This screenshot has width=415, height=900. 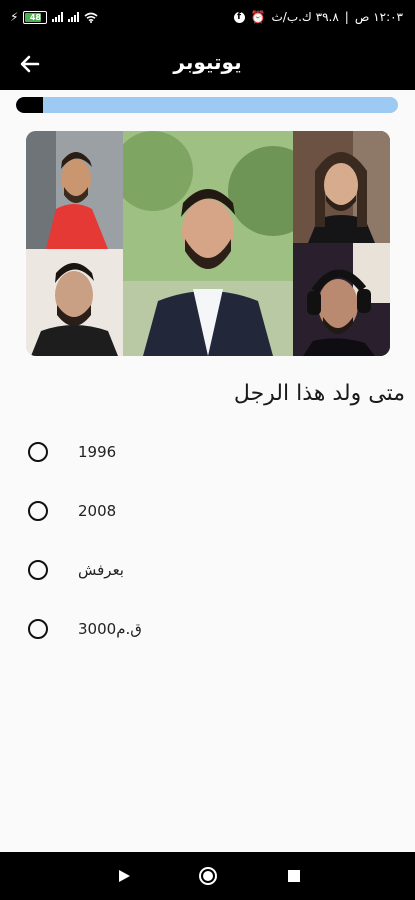 I want to click on nav-back-button, so click(x=124, y=876).